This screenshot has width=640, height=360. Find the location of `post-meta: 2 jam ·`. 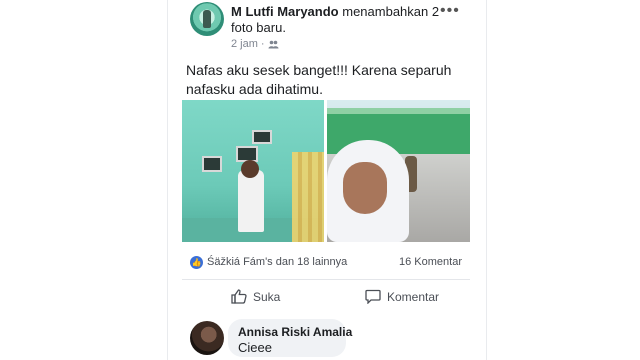

post-meta: 2 jam · is located at coordinates (255, 44).